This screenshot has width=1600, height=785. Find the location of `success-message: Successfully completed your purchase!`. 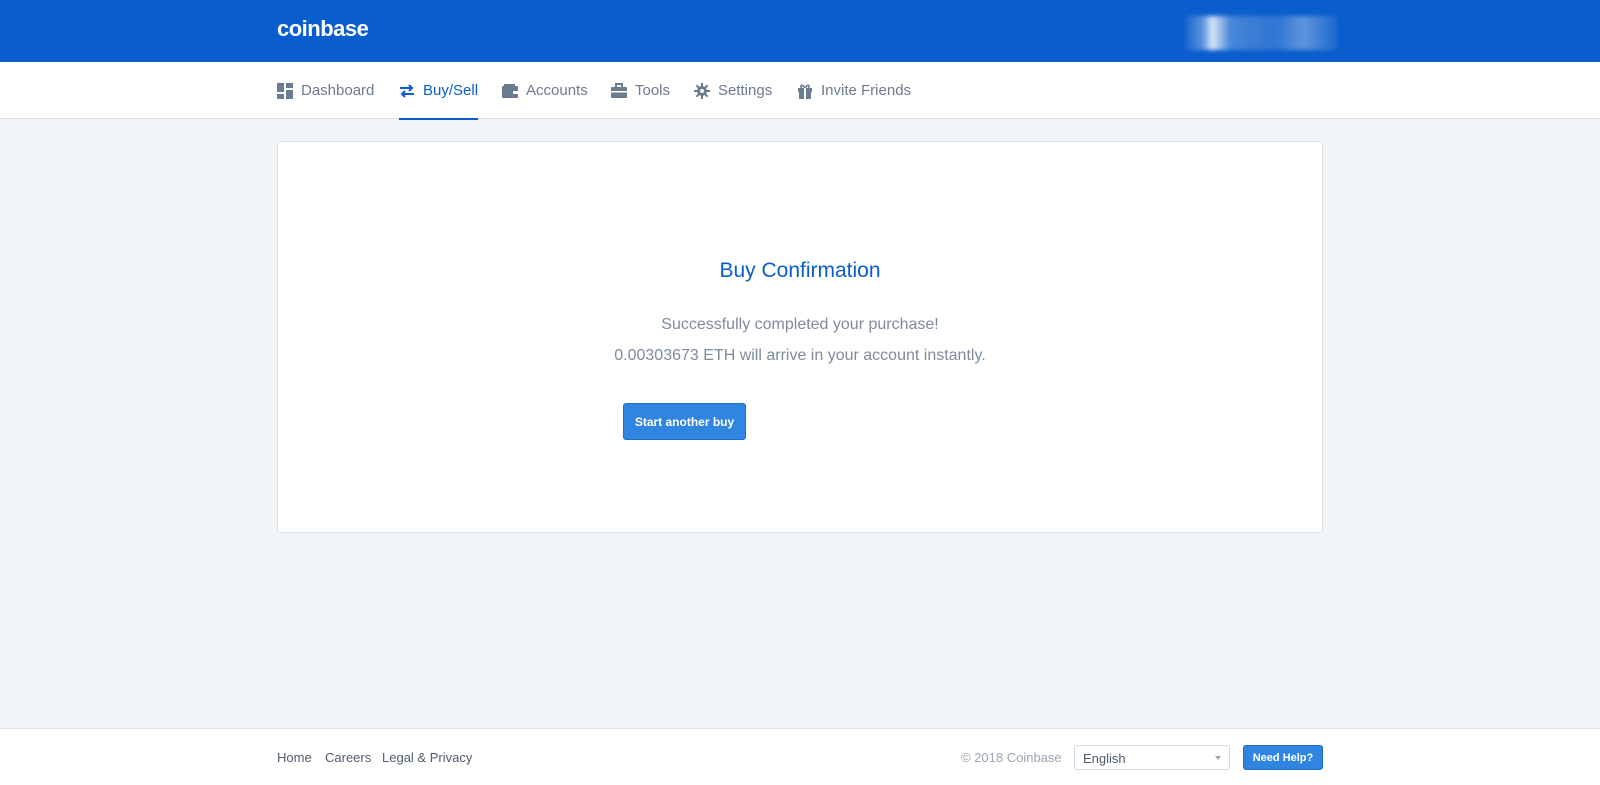

success-message: Successfully completed your purchase! is located at coordinates (800, 324).